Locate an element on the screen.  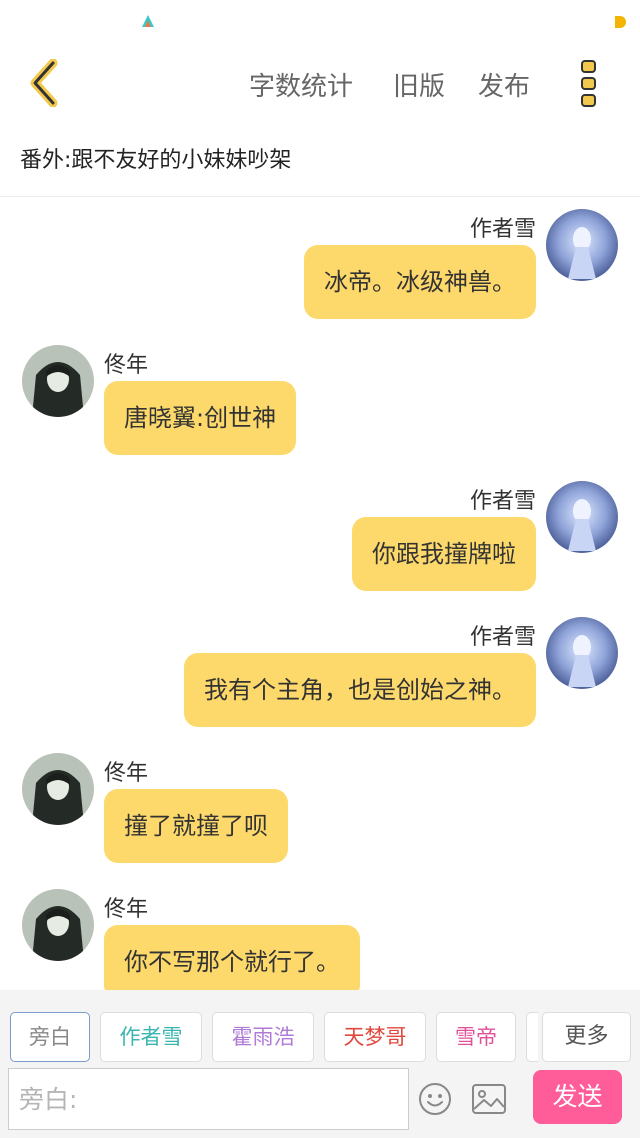
message-bubble: 撞了就撞了呗 is located at coordinates (196, 826).